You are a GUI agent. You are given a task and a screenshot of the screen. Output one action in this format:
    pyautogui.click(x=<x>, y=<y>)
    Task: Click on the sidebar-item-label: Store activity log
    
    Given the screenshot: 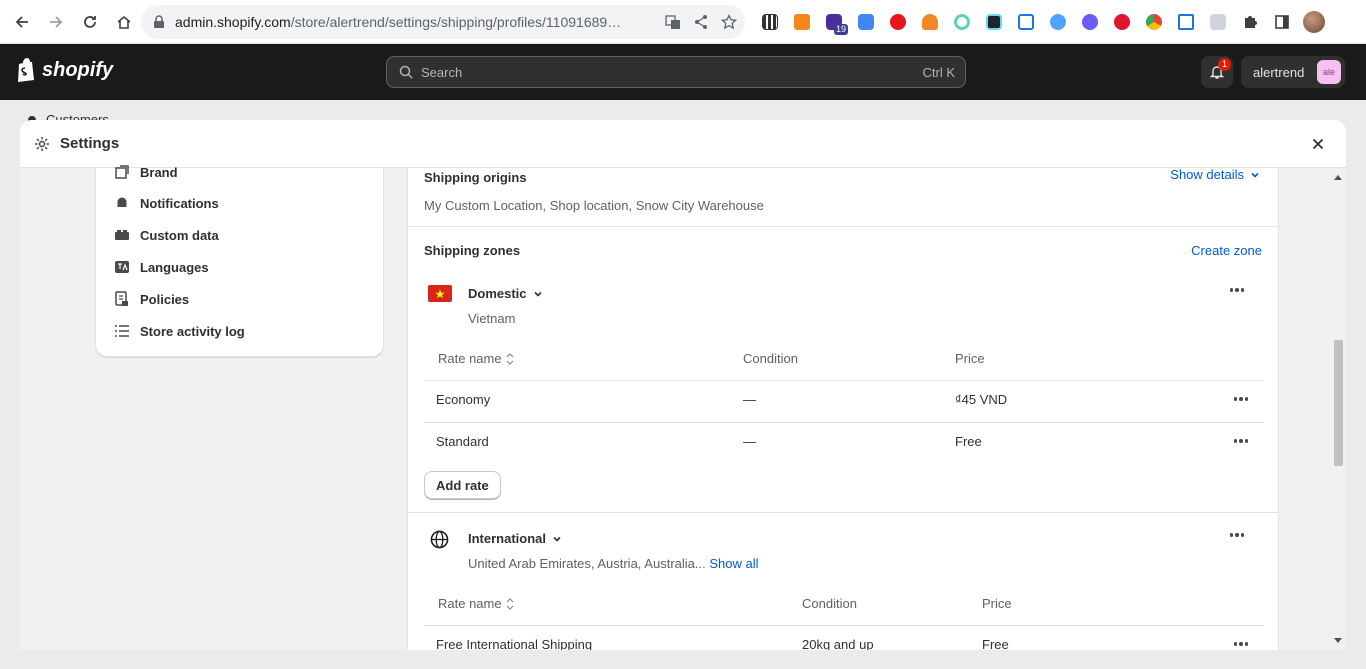 What is the action you would take?
    pyautogui.click(x=192, y=331)
    